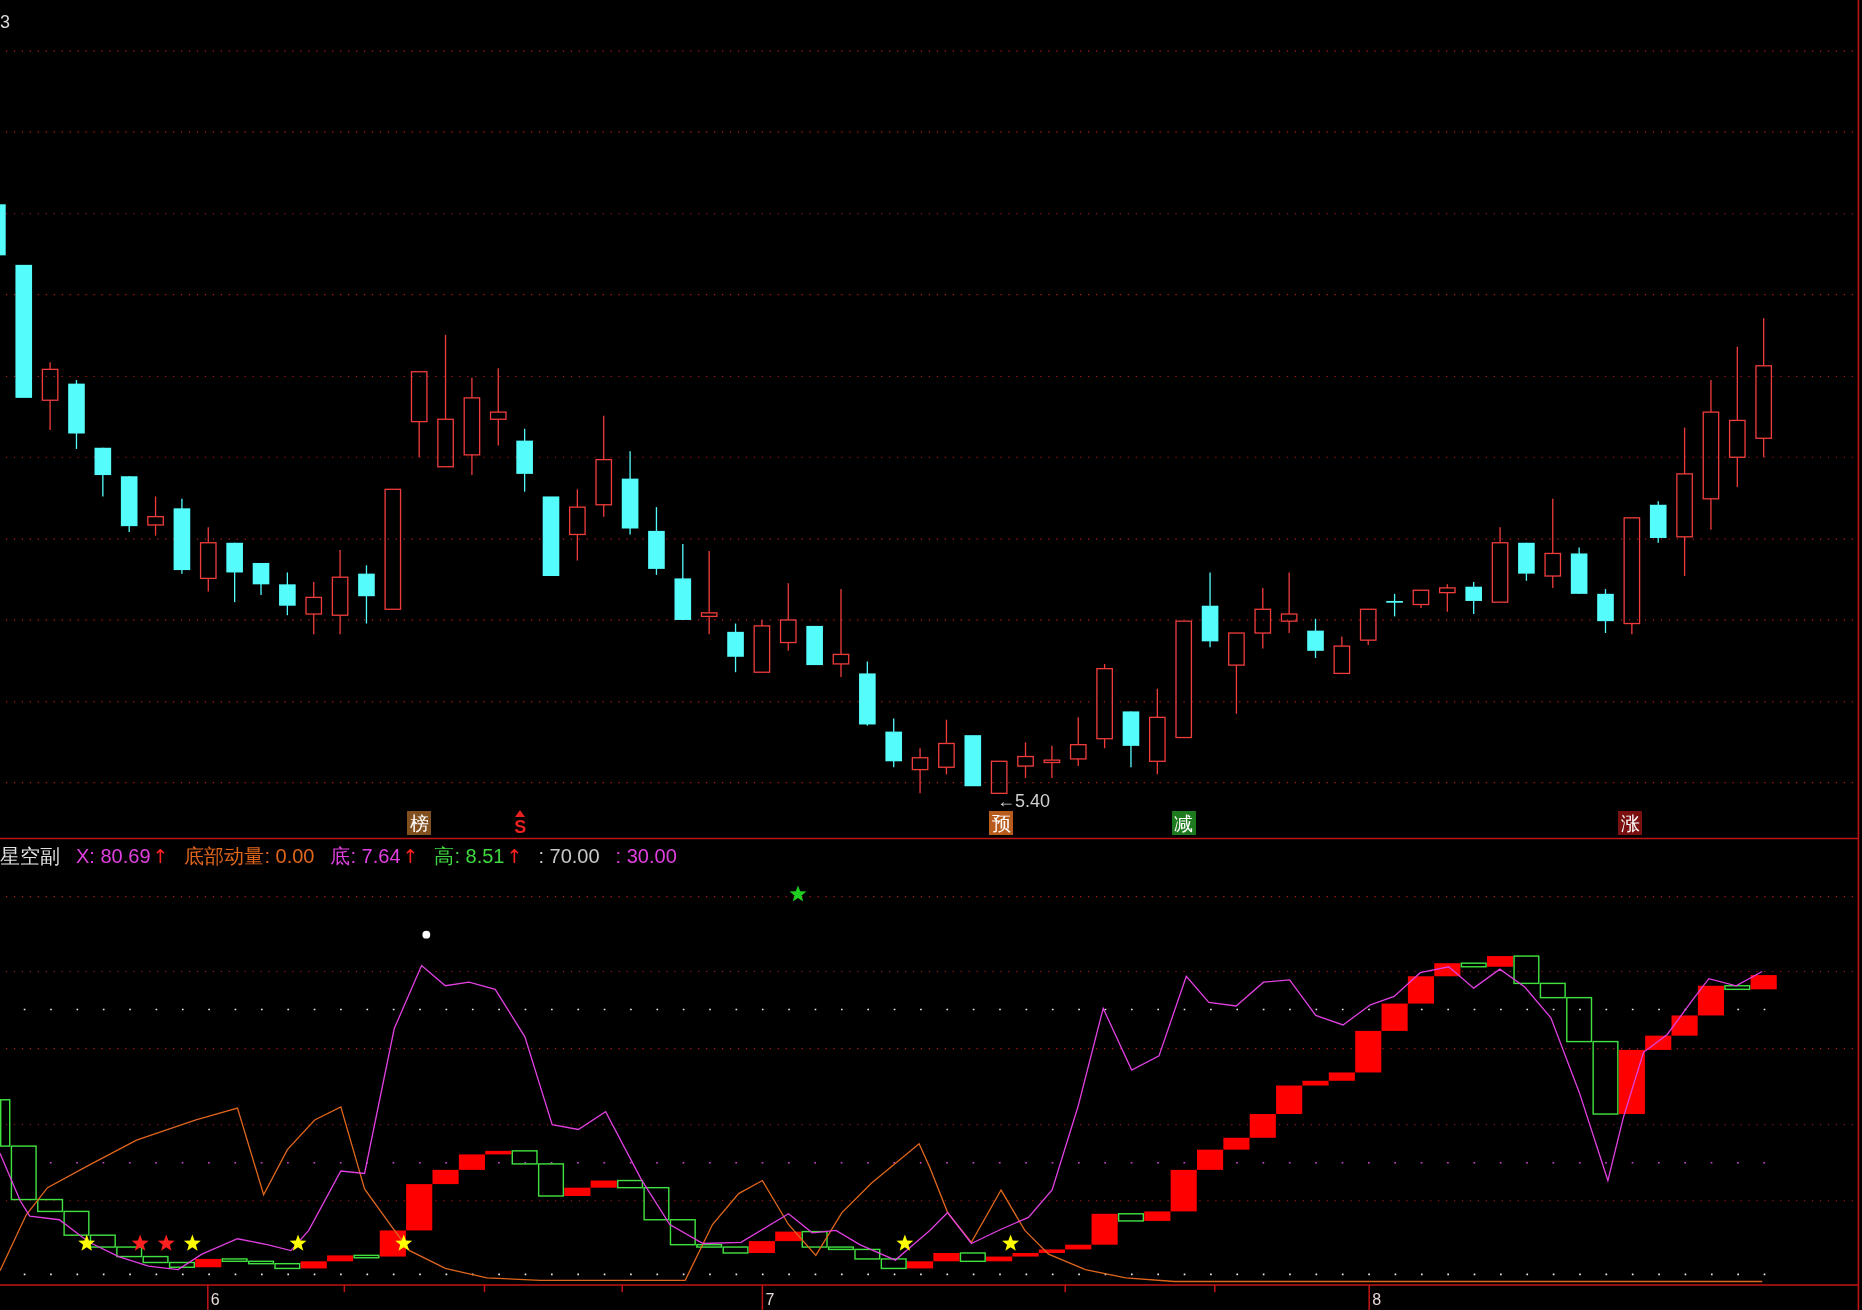  Describe the element at coordinates (469, 856) in the screenshot. I see `indicator-readout: 高: 8.51` at that location.